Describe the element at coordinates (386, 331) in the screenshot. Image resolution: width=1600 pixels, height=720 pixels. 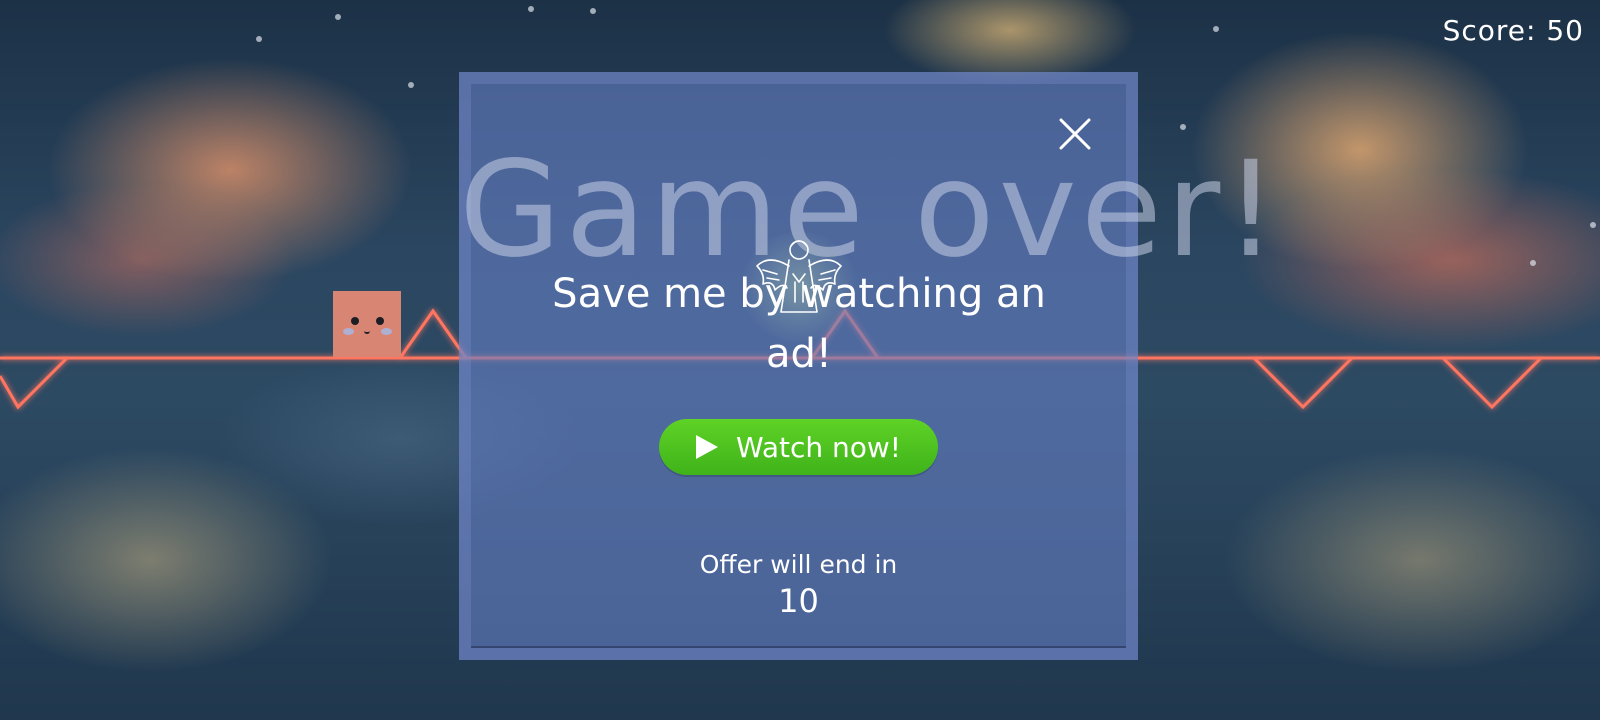
I see `player-blush-right` at that location.